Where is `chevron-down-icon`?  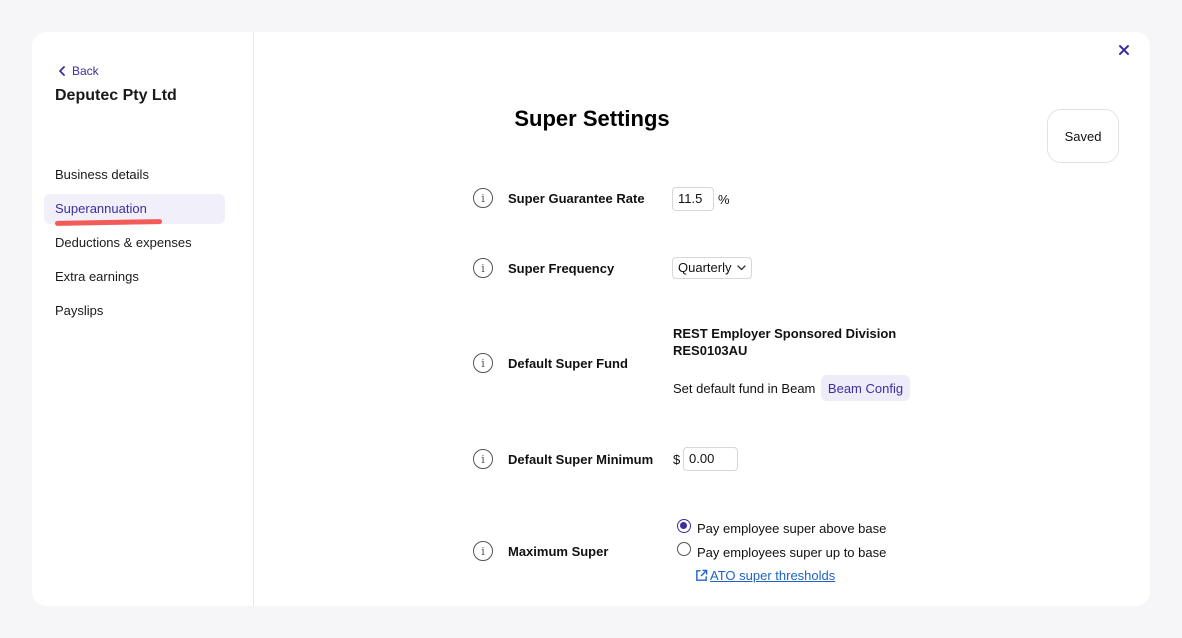
chevron-down-icon is located at coordinates (741, 268).